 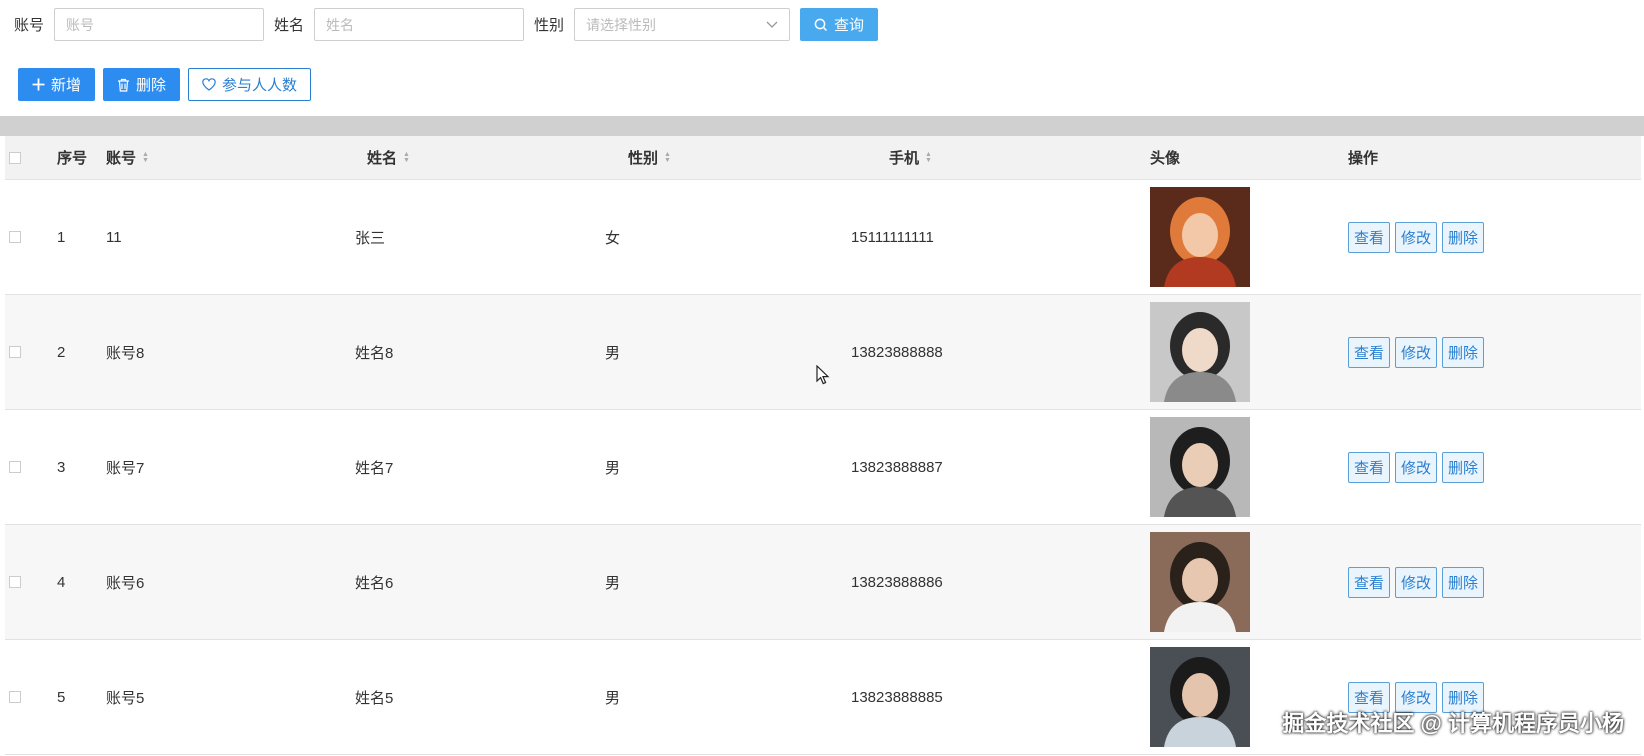 What do you see at coordinates (1165, 158) in the screenshot?
I see `header-avatar: 头像` at bounding box center [1165, 158].